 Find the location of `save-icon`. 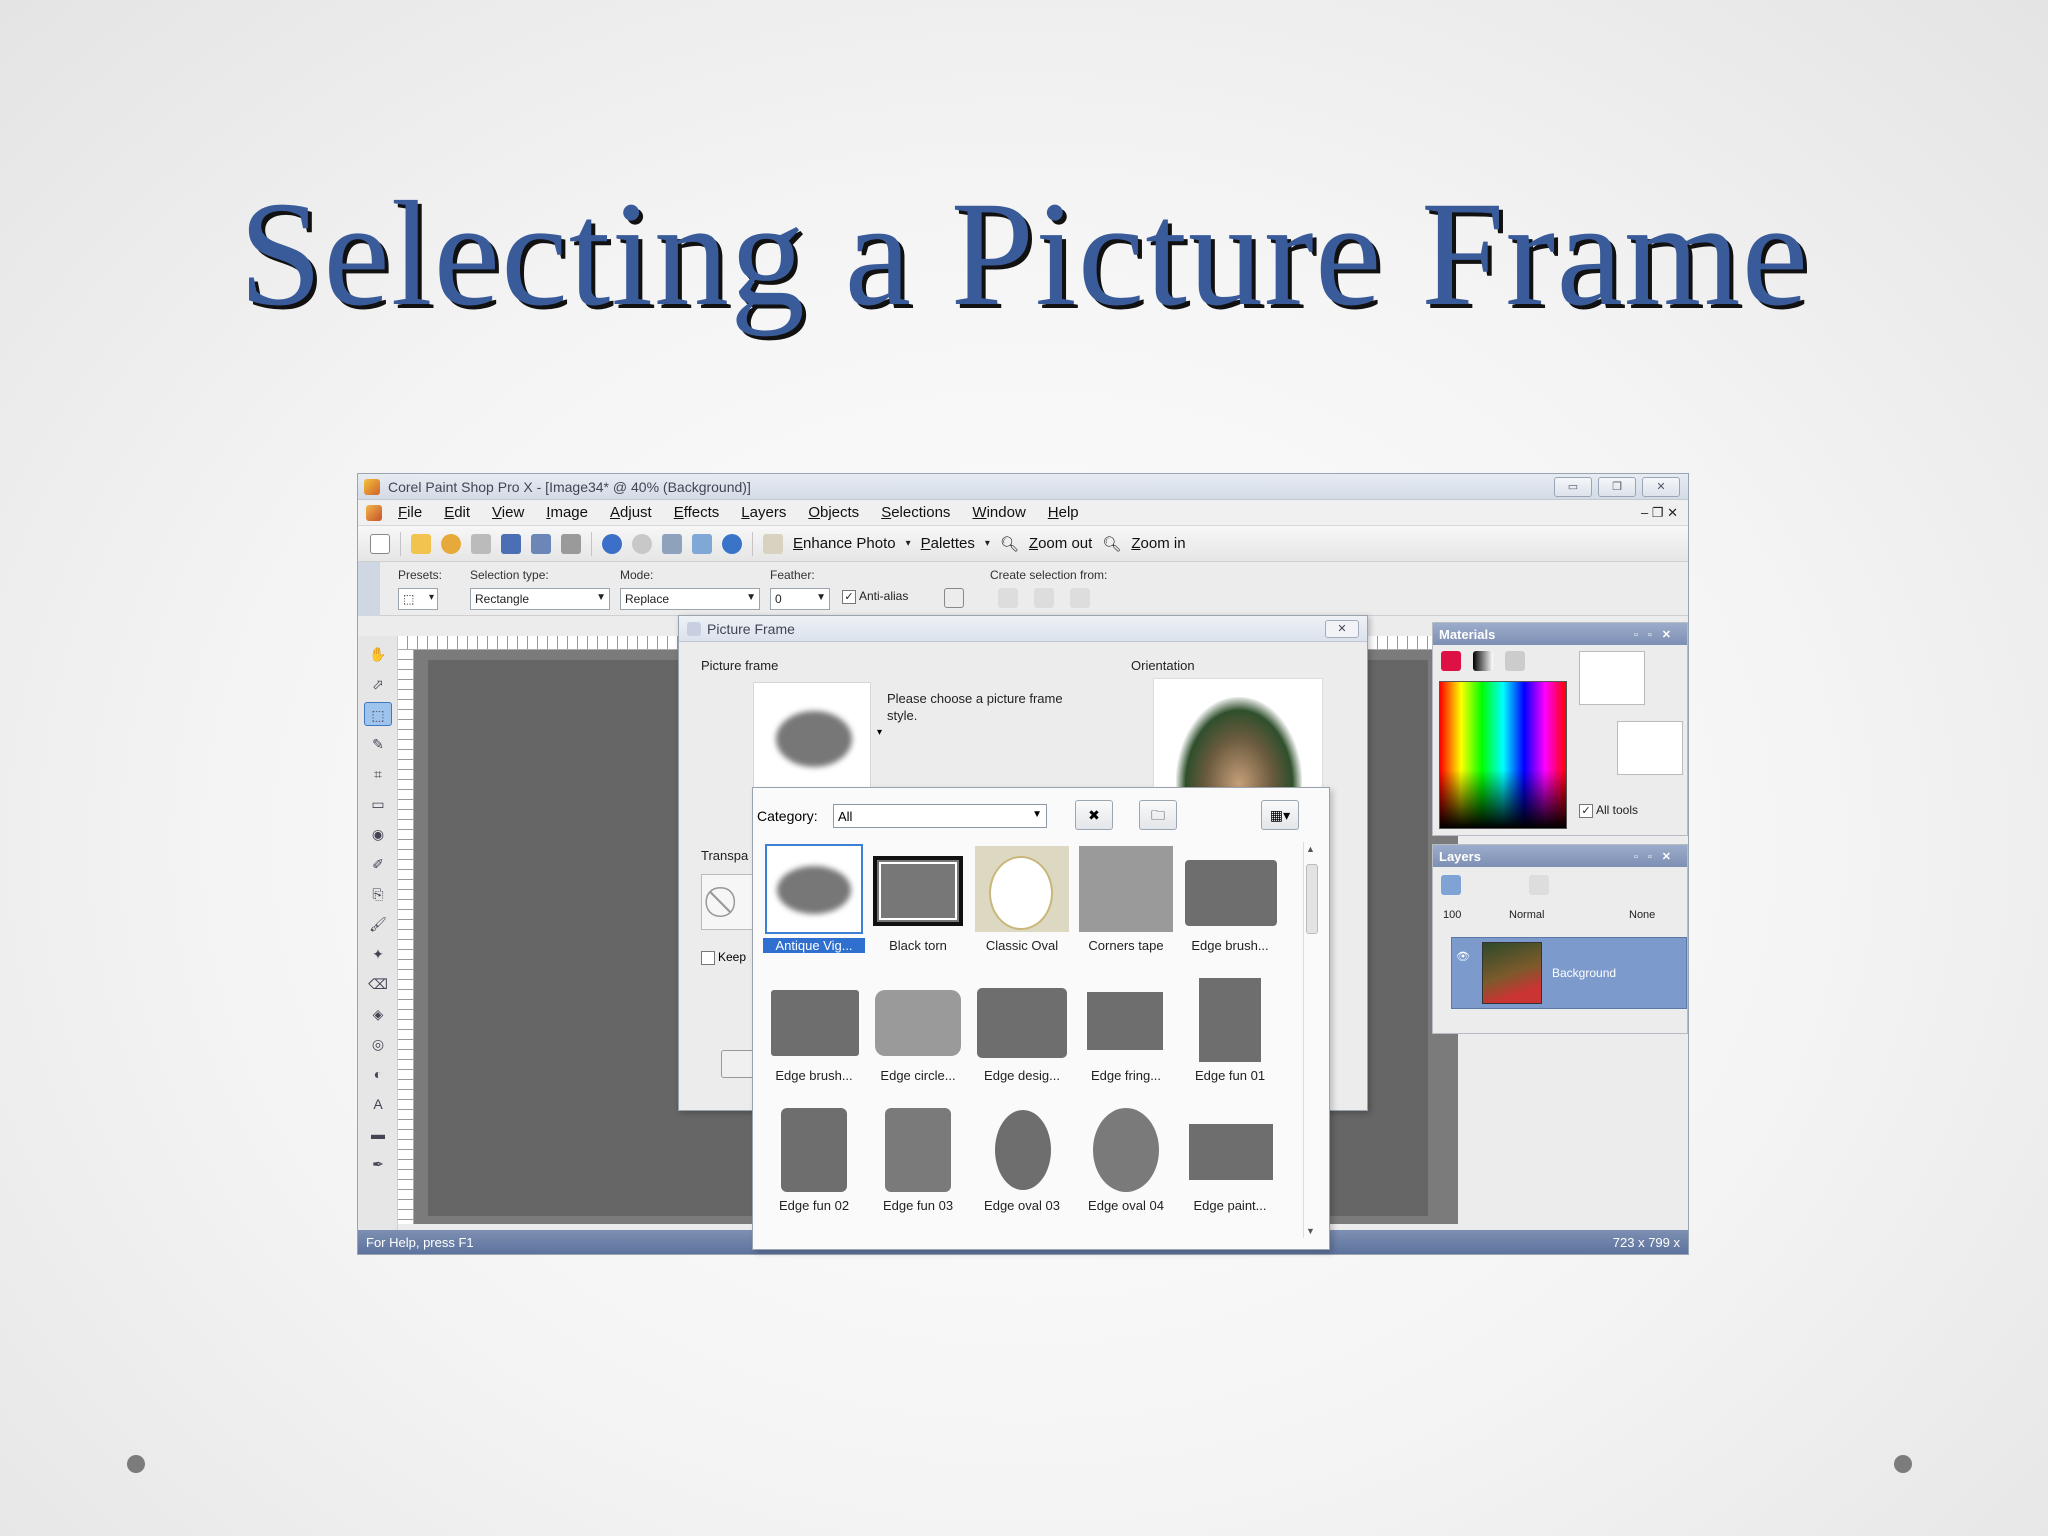

save-icon is located at coordinates (511, 543).